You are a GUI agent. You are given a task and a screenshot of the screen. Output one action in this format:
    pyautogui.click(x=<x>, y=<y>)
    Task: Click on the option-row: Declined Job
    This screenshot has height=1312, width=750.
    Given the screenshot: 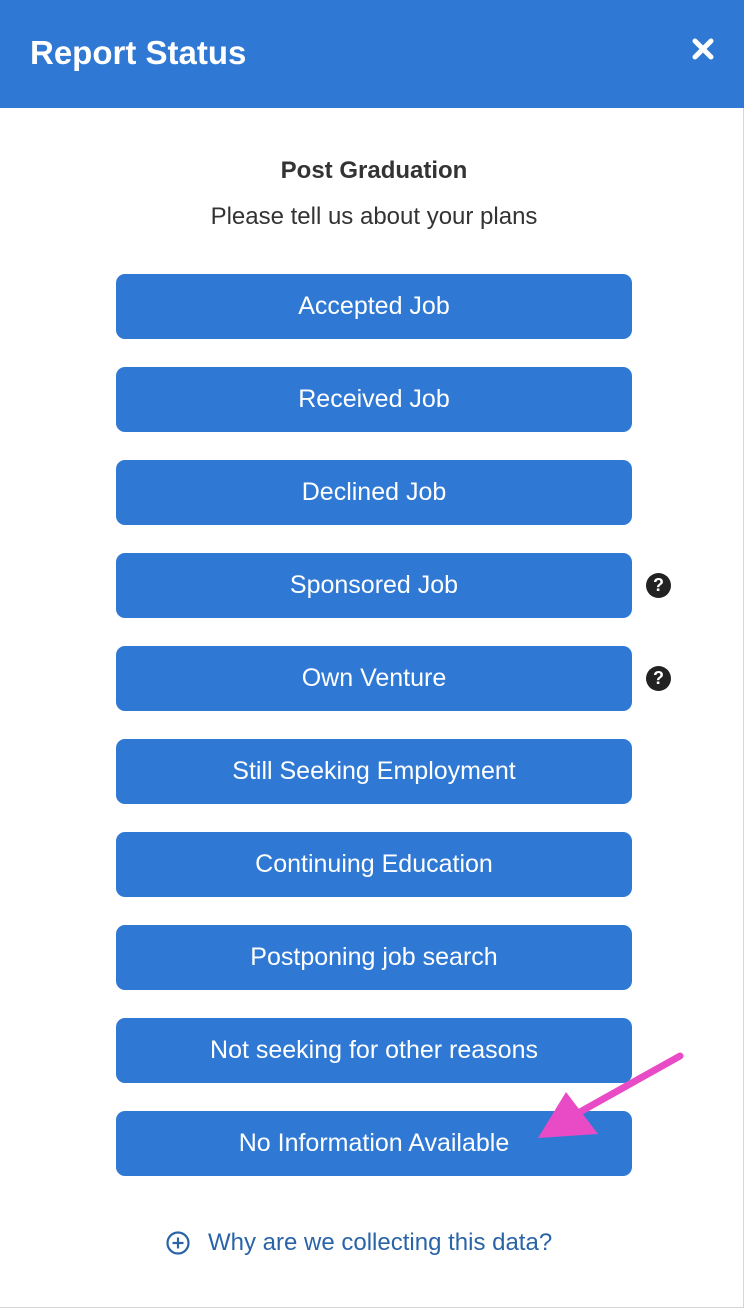 What is the action you would take?
    pyautogui.click(x=416, y=492)
    